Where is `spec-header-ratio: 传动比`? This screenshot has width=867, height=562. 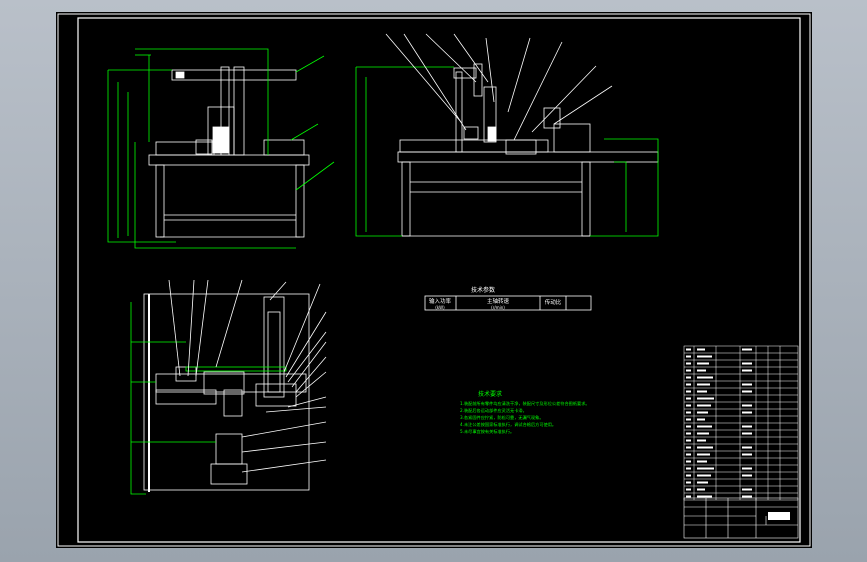 spec-header-ratio: 传动比 is located at coordinates (553, 302).